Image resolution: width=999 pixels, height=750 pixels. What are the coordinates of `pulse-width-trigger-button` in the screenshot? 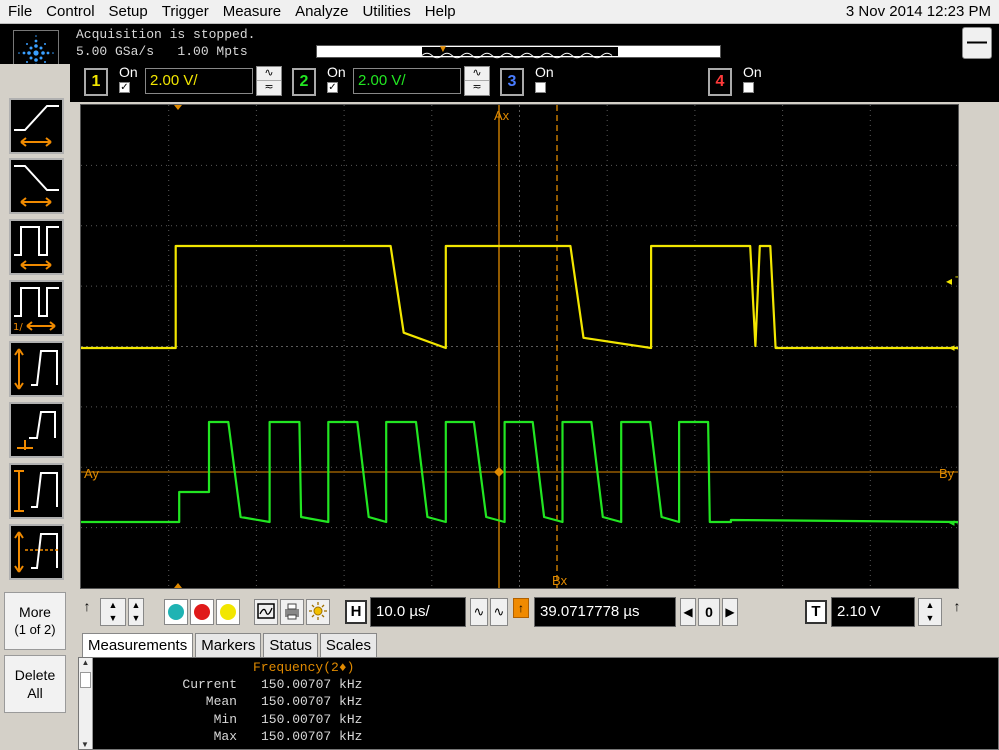 It's located at (36, 247).